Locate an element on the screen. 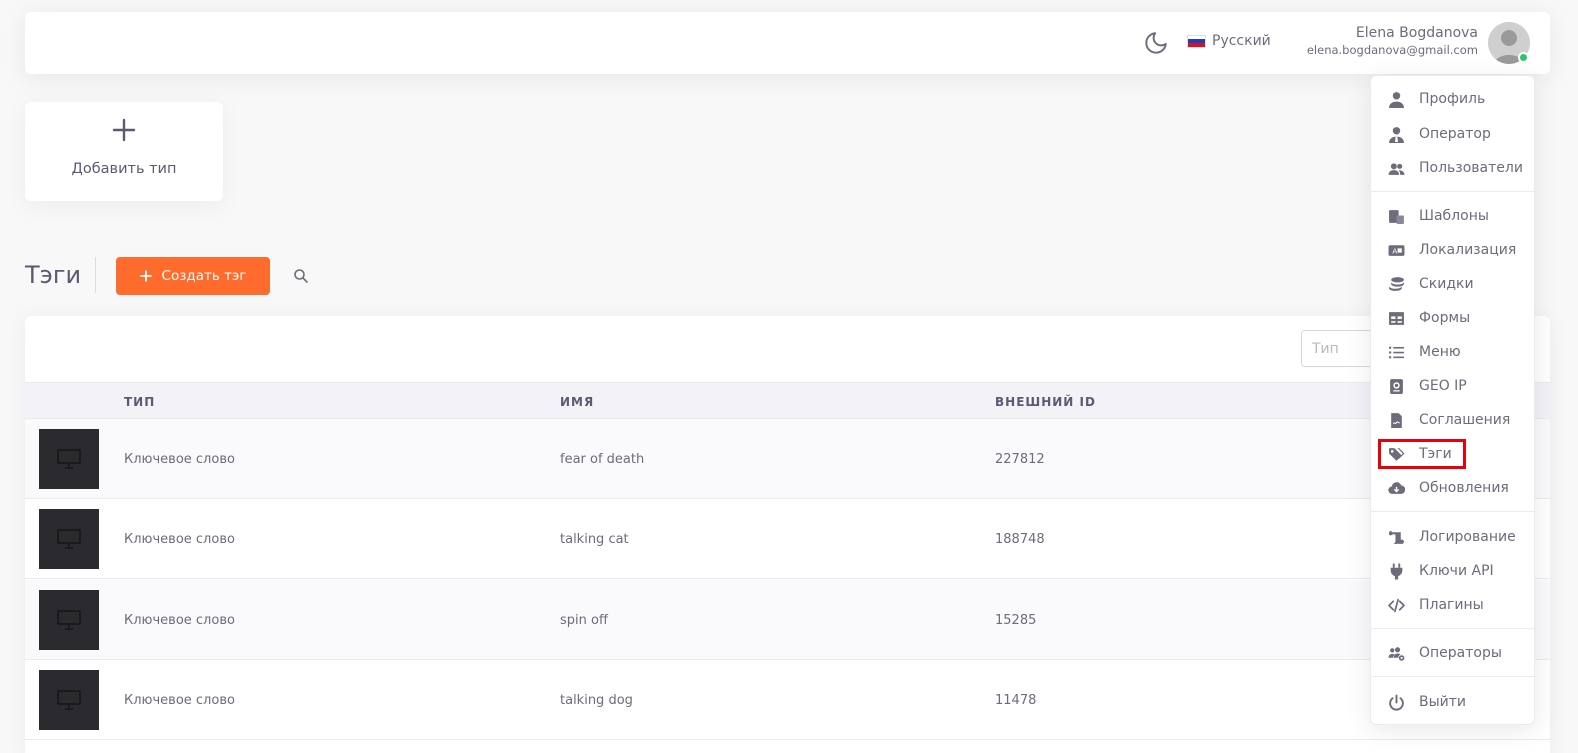 This screenshot has height=753, width=1578. menu-item-label: Формы is located at coordinates (1445, 318).